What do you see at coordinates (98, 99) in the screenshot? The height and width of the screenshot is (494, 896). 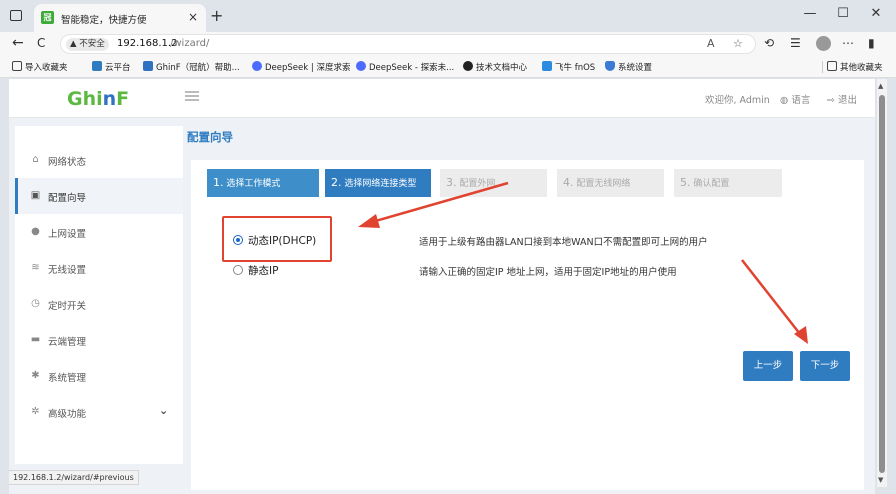 I see `ghinf-logo: GhinF` at bounding box center [98, 99].